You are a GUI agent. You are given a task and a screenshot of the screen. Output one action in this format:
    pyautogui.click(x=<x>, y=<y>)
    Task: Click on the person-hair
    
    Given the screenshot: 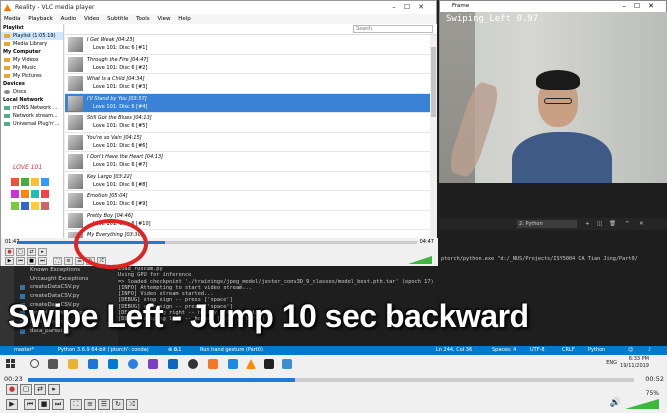 What is the action you would take?
    pyautogui.click(x=558, y=80)
    